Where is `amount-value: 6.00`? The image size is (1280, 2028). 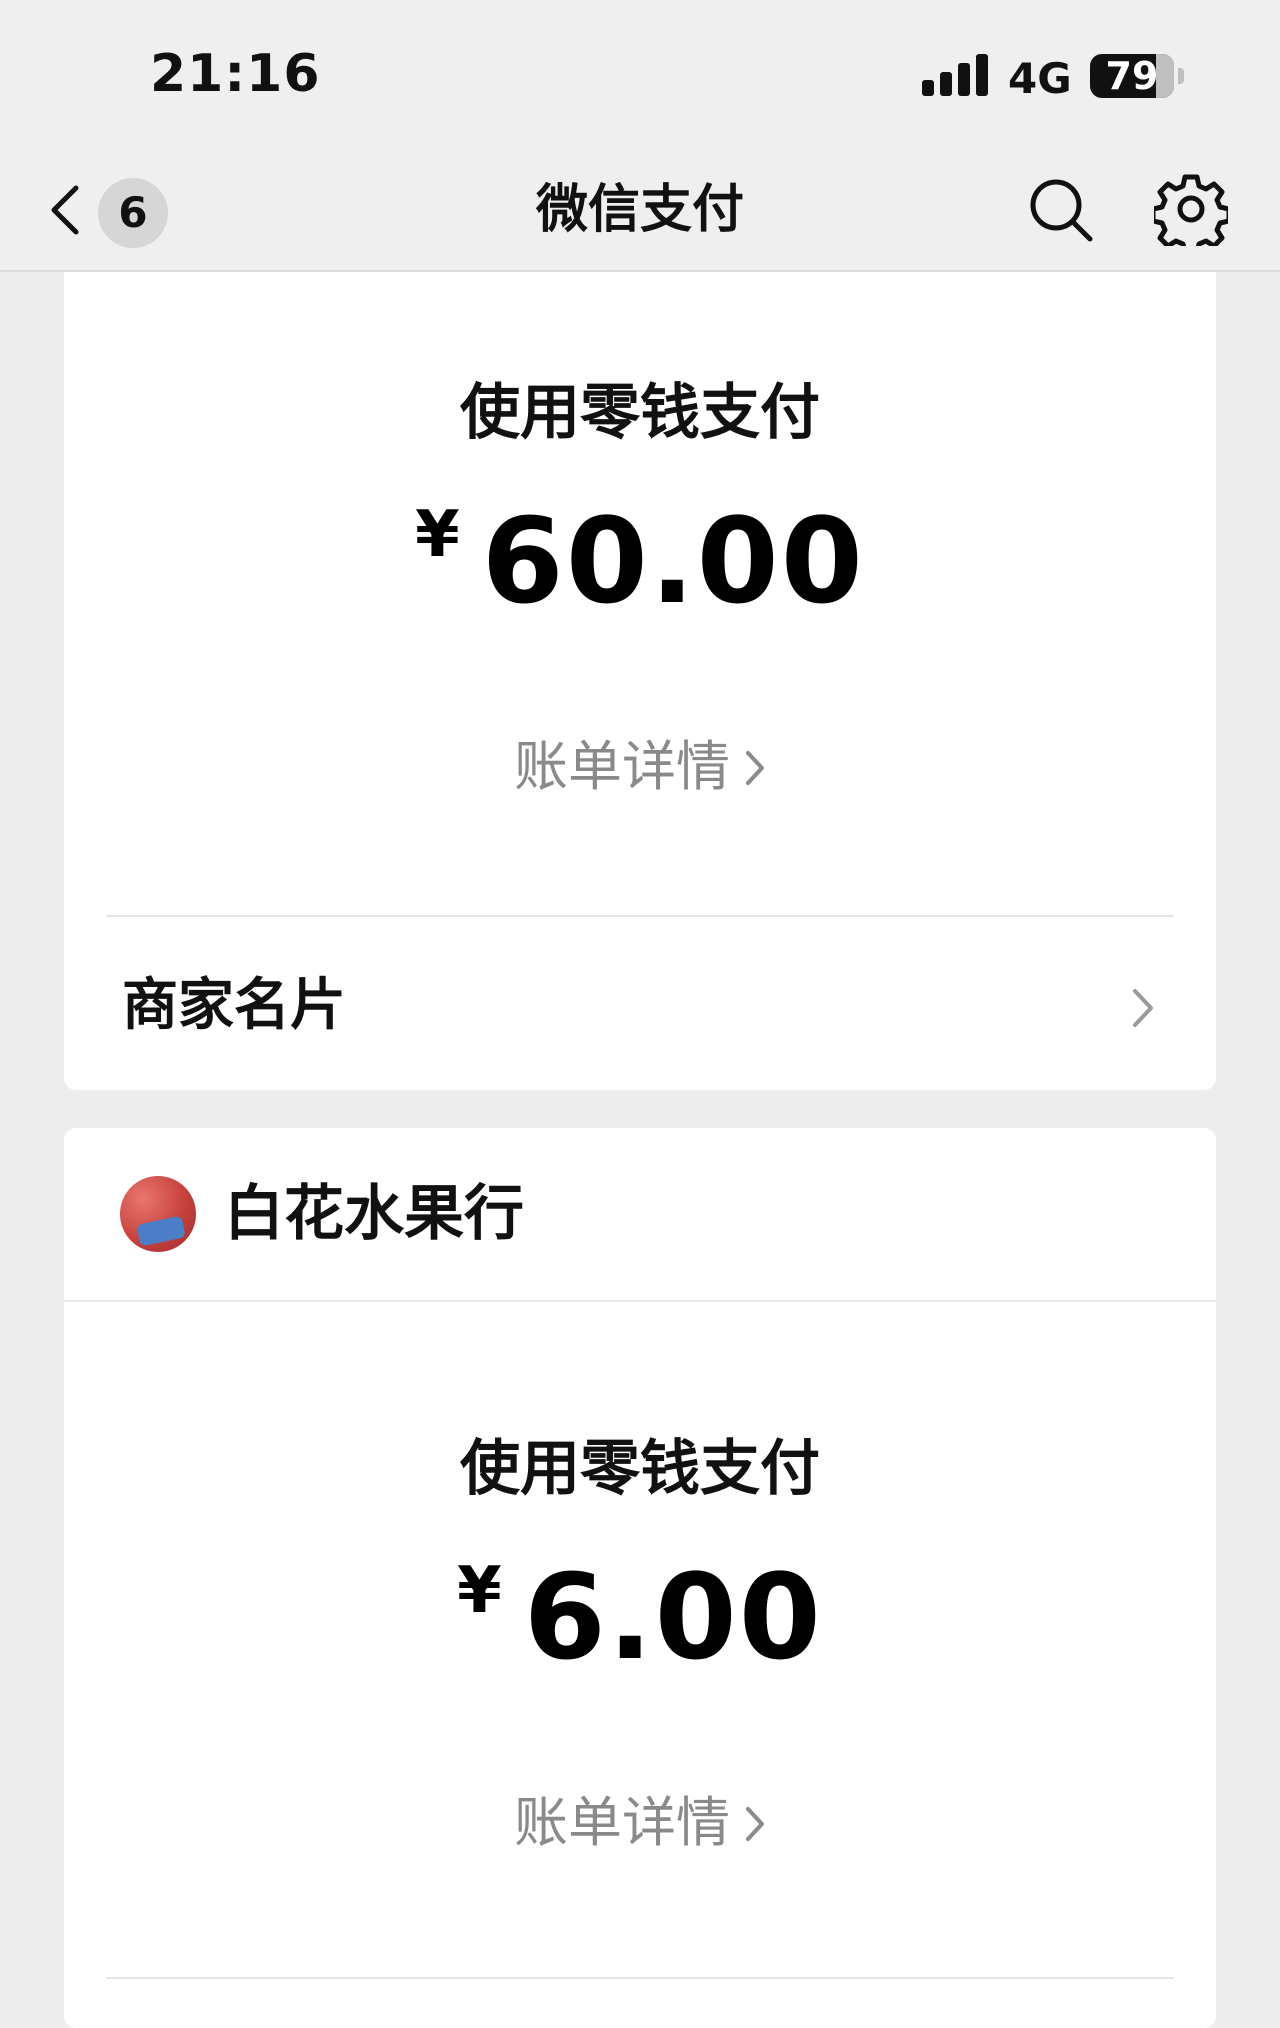 amount-value: 6.00 is located at coordinates (673, 1617).